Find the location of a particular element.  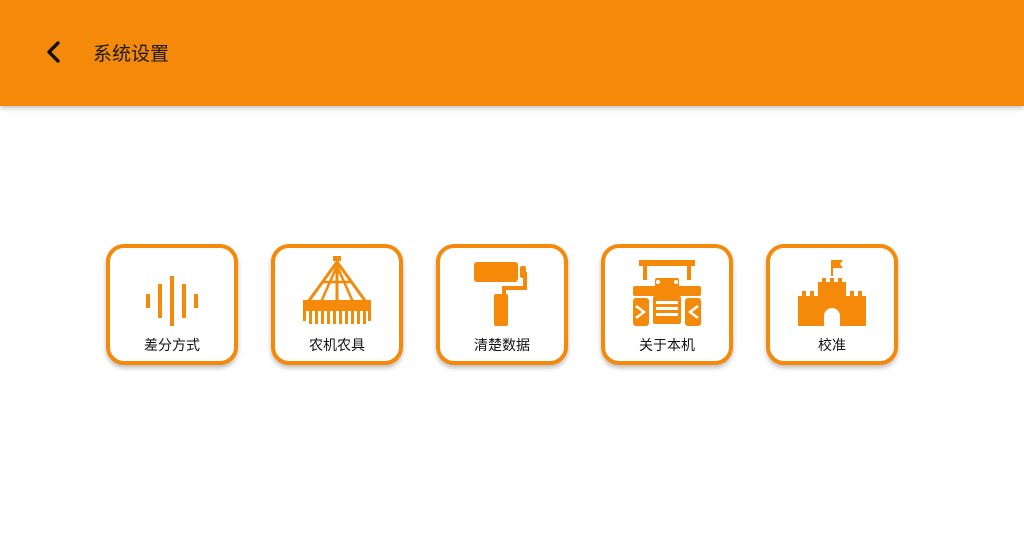

menu-tile-calibration: 校准 is located at coordinates (832, 304).